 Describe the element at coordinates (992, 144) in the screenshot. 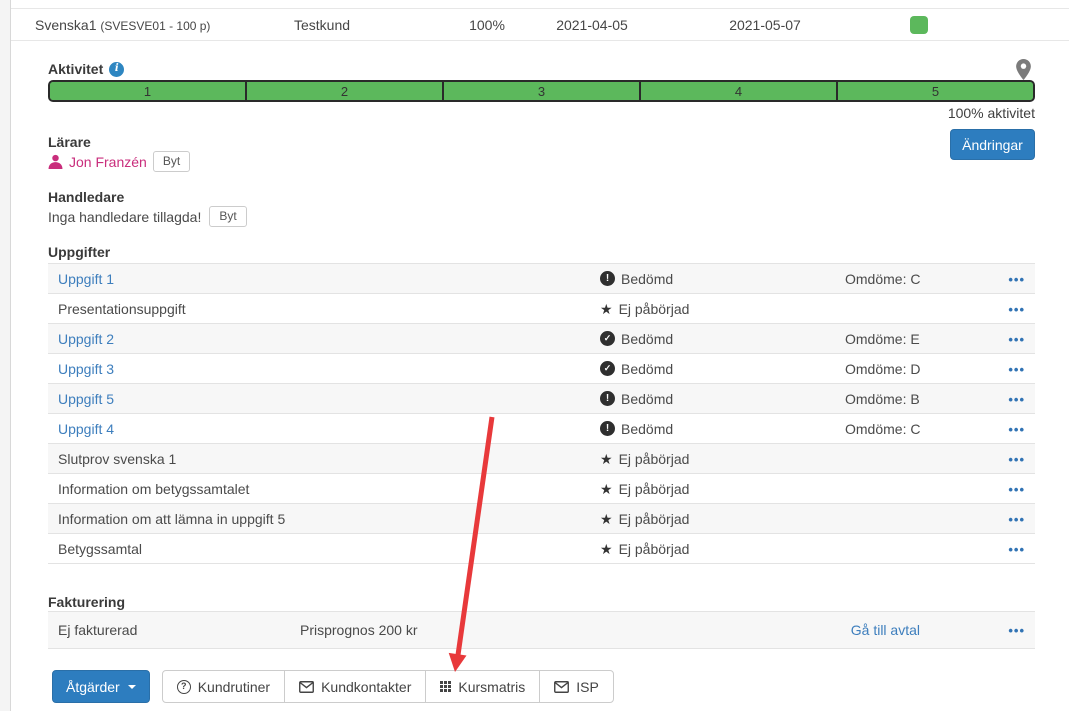

I see `changes-button: Ändringar` at that location.